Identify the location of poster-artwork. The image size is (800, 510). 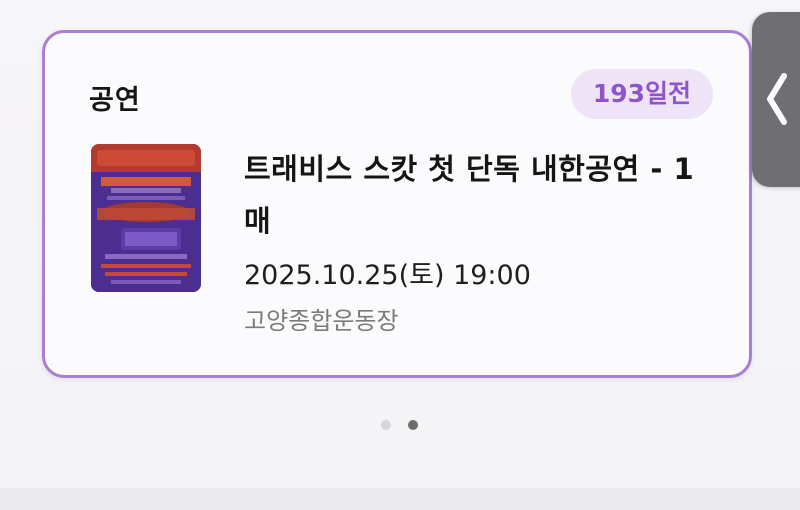
(146, 218).